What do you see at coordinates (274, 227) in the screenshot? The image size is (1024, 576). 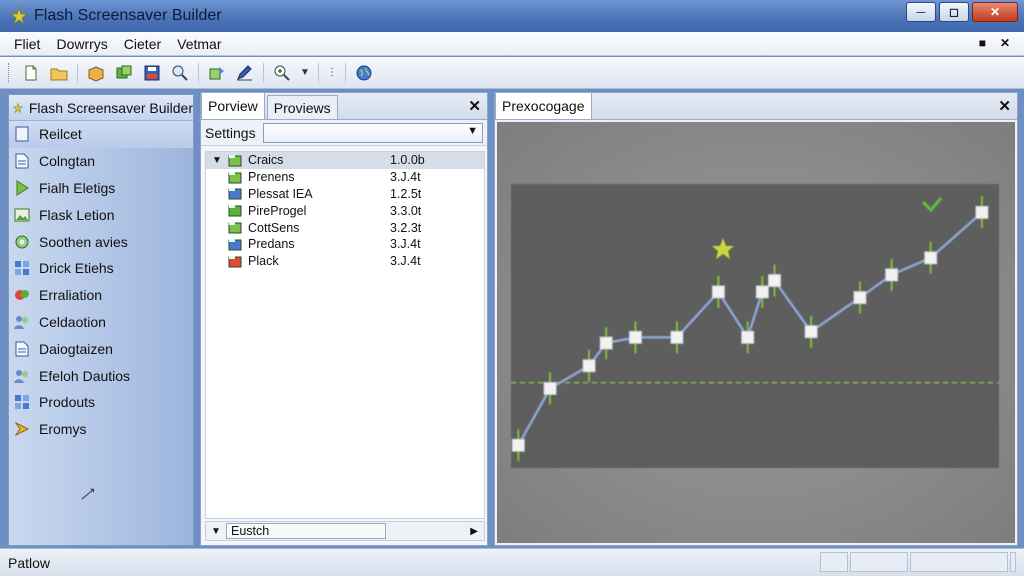 I see `tree-item-name: CottSens` at bounding box center [274, 227].